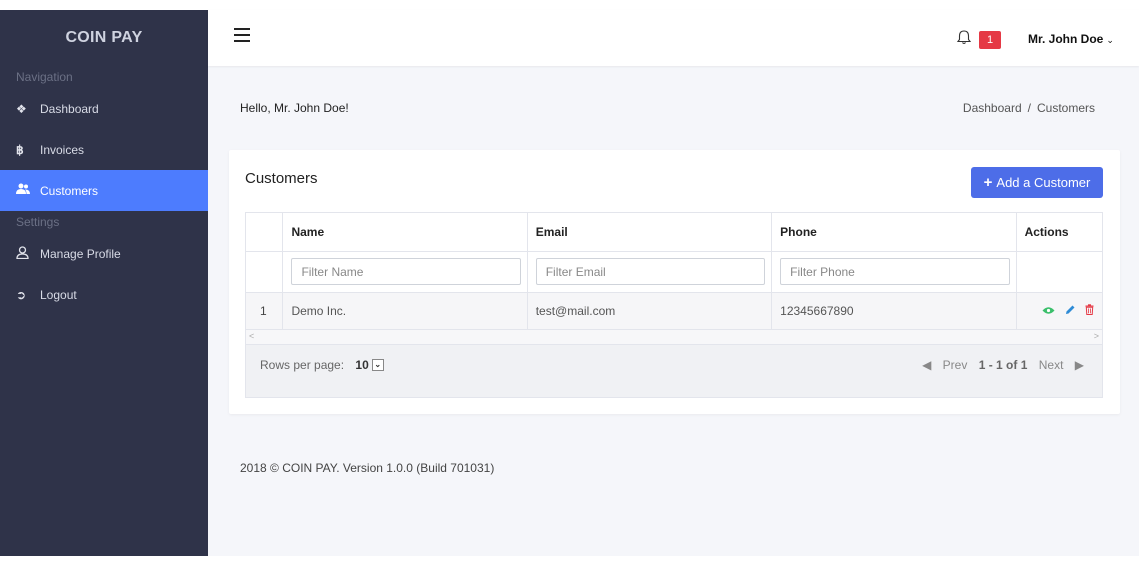 This screenshot has height=566, width=1139. I want to click on bell-icon, so click(964, 37).